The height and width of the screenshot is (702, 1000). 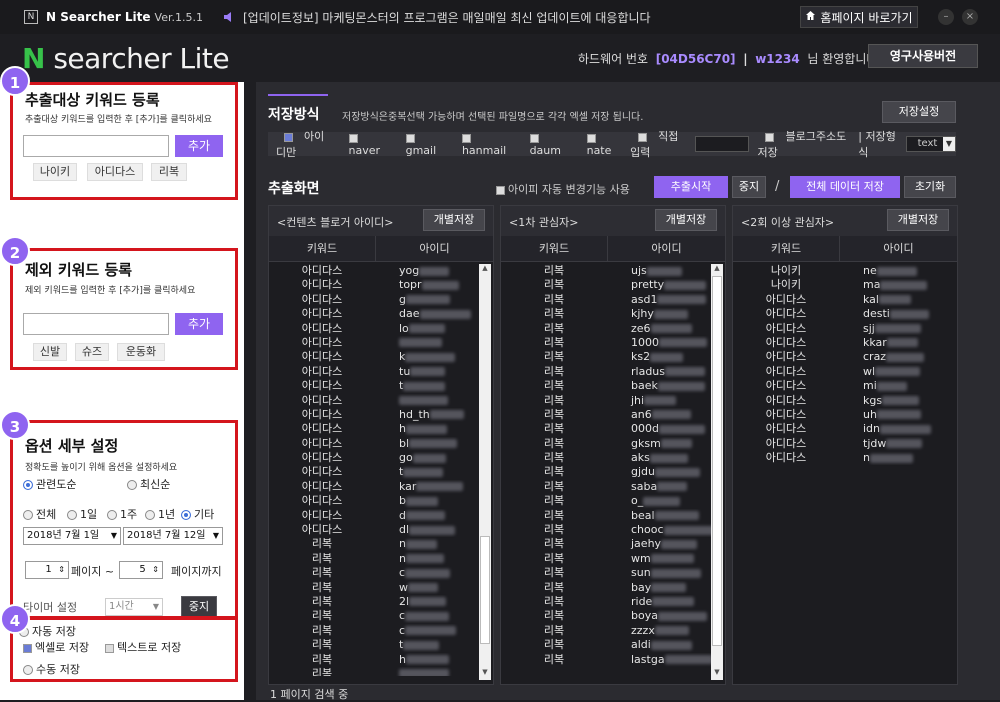 What do you see at coordinates (606, 429) in the screenshot?
I see `table-row: 리복 000d` at bounding box center [606, 429].